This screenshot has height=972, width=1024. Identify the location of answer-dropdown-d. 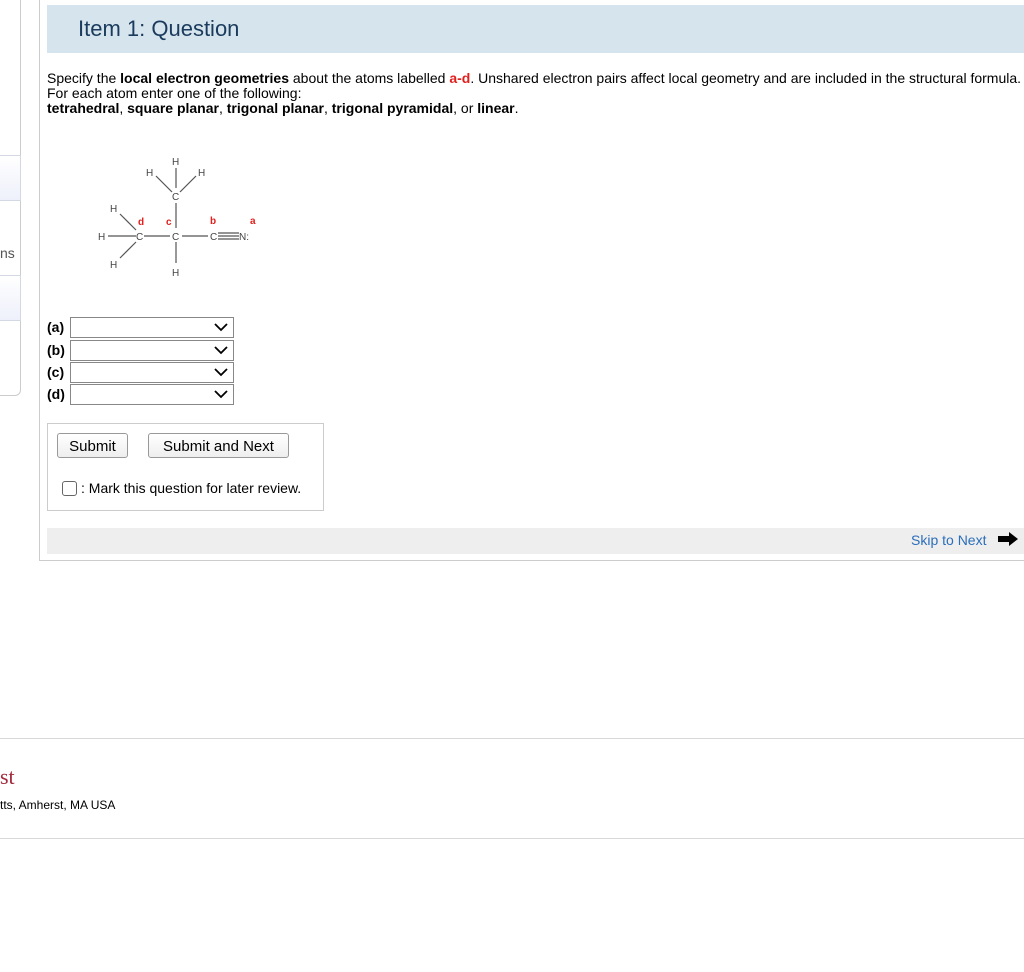
(152, 394).